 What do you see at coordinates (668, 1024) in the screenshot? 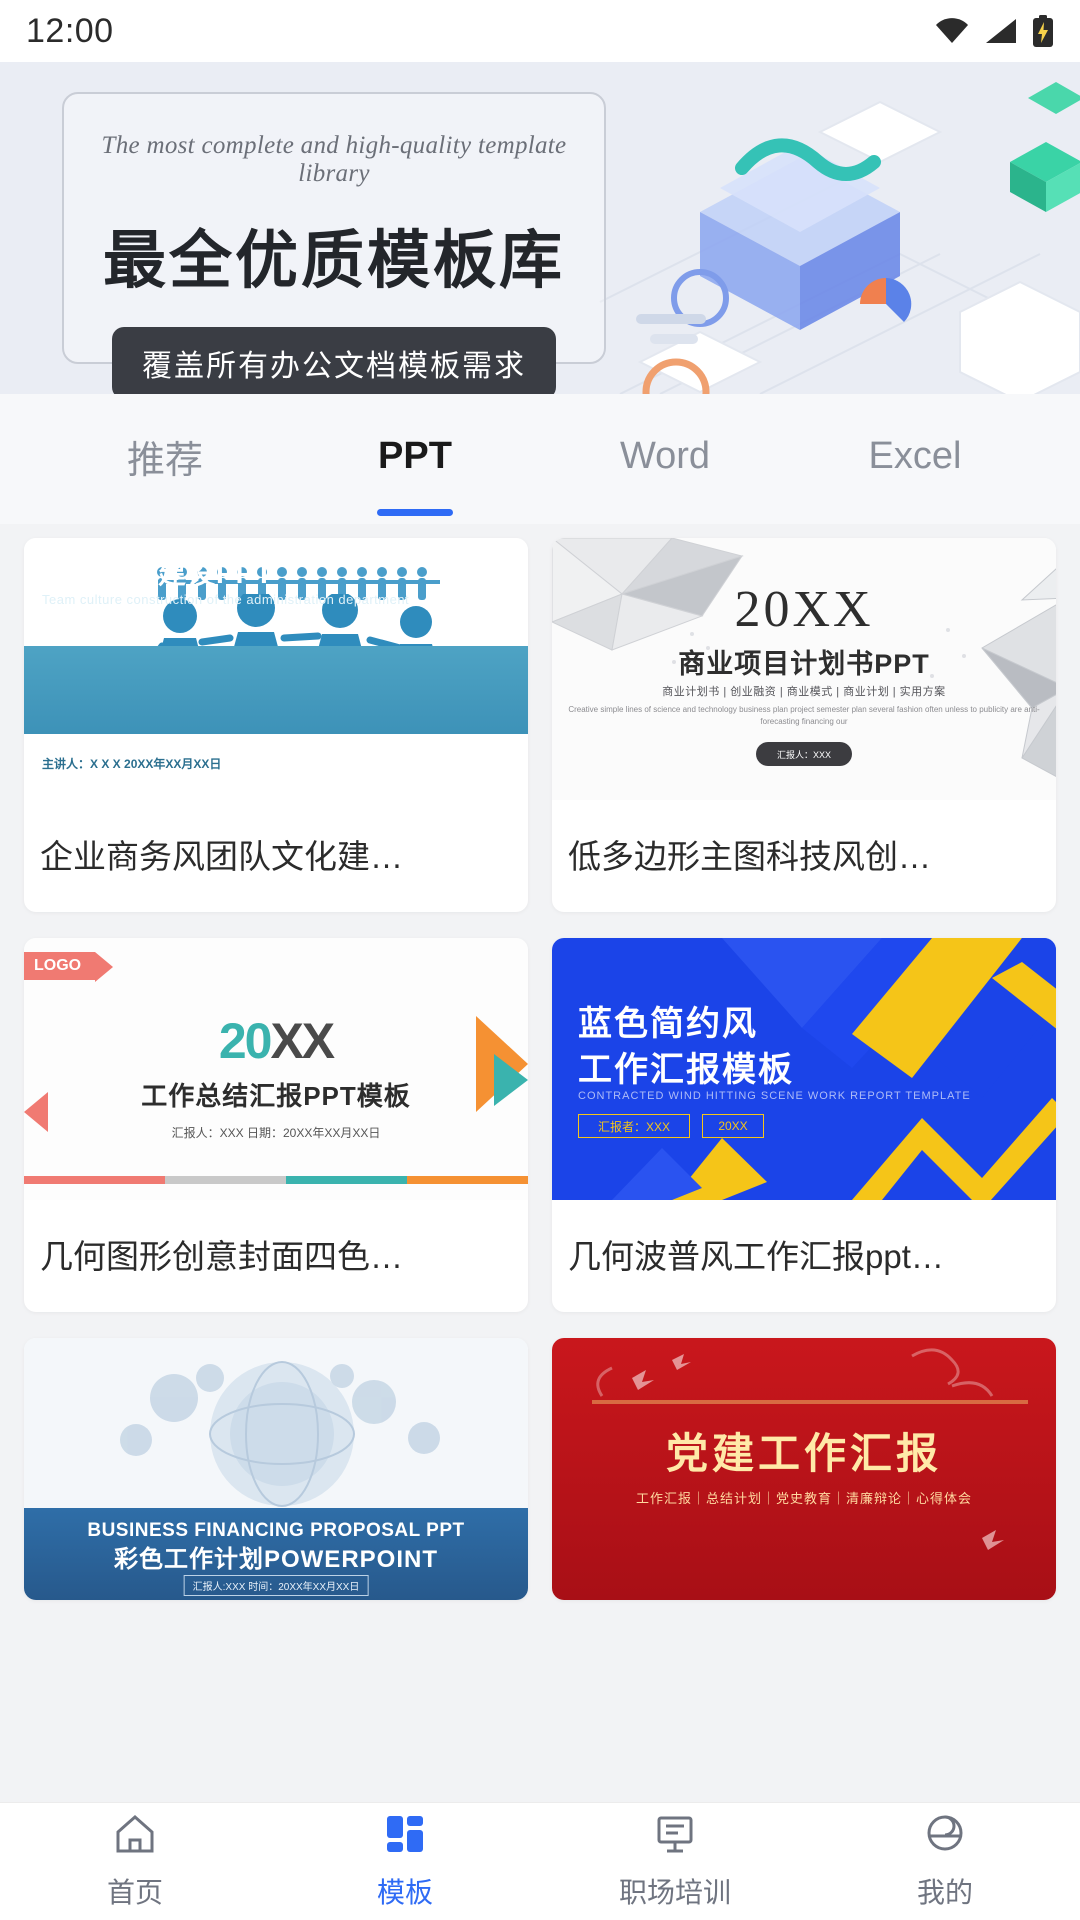
I see `thumb-title-line1: 蓝色简约风` at bounding box center [668, 1024].